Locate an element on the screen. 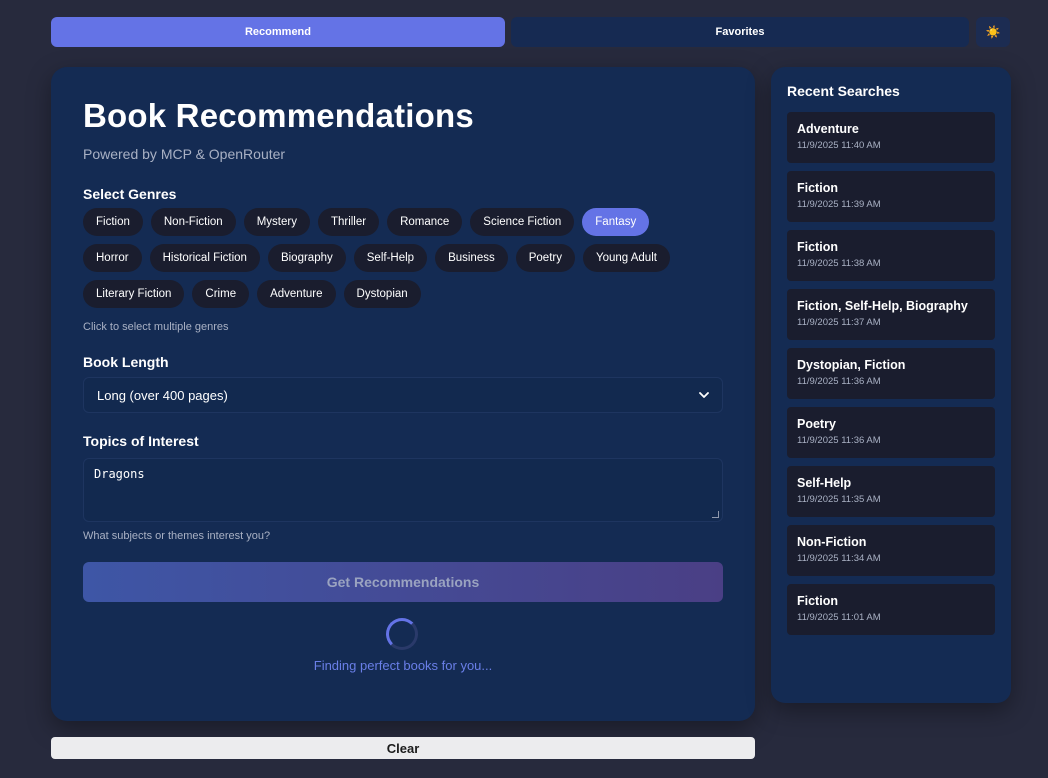 This screenshot has width=1048, height=778. page-subtitle: Powered by MCP & OpenRouter is located at coordinates (184, 154).